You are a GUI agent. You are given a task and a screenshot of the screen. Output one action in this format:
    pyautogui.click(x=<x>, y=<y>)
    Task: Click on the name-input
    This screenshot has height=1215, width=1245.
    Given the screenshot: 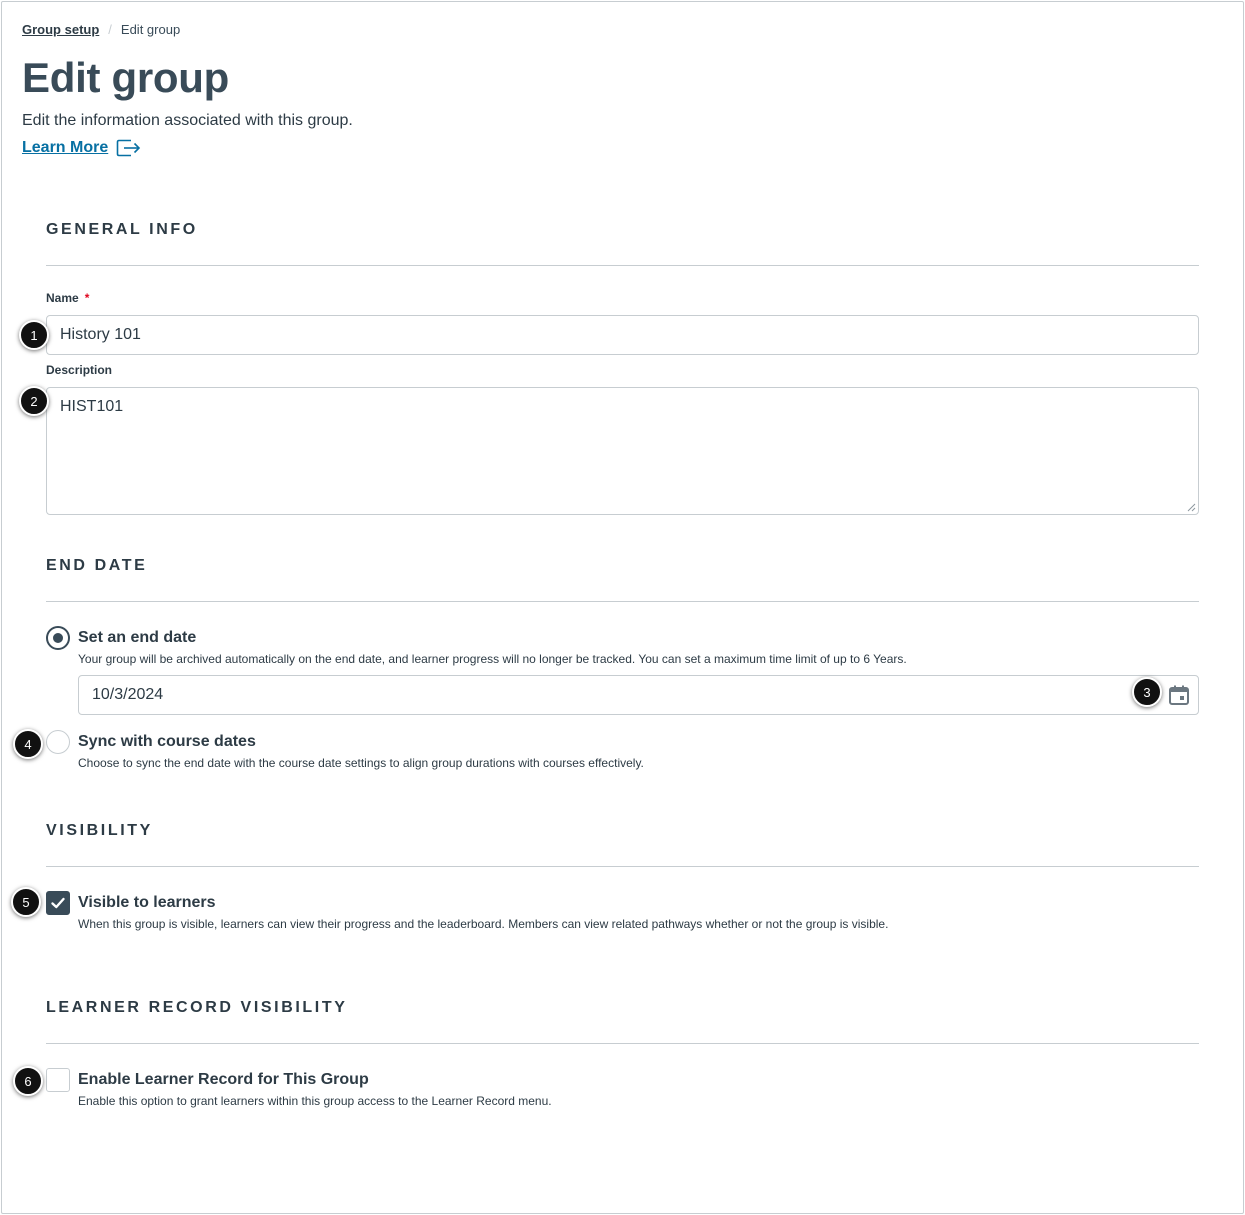 What is the action you would take?
    pyautogui.click(x=622, y=335)
    